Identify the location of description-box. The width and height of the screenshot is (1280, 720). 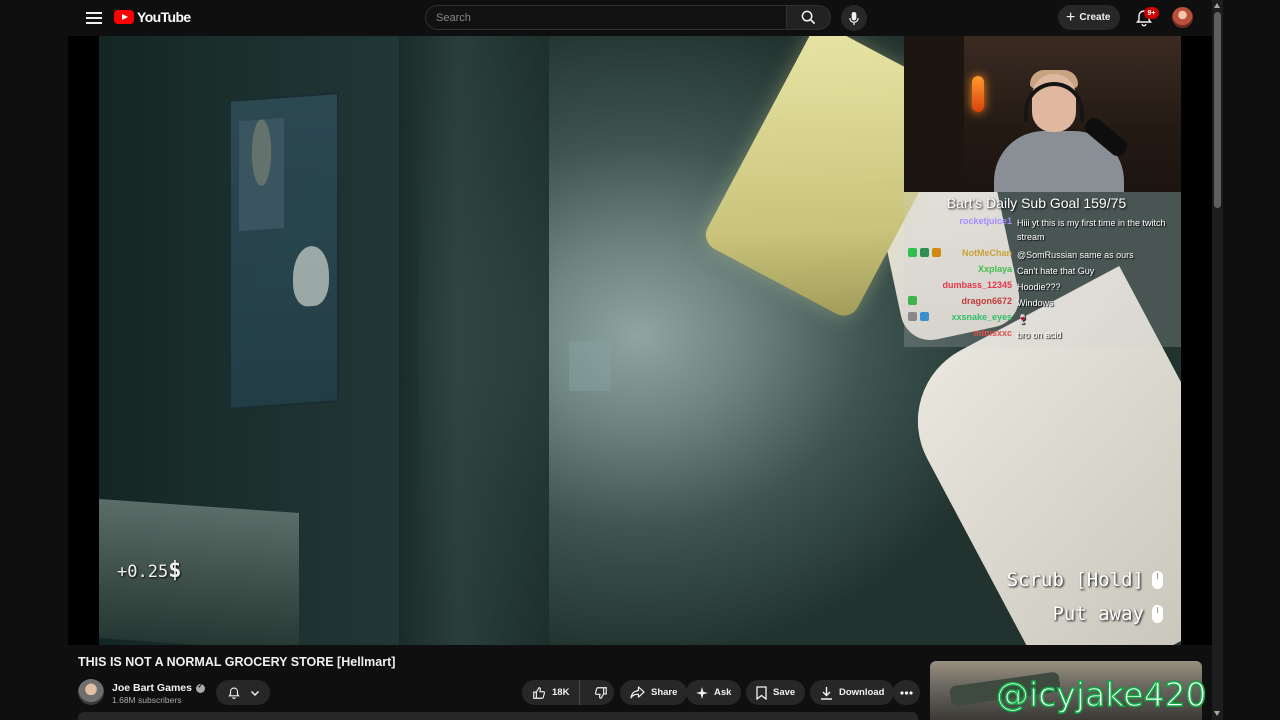
(498, 716).